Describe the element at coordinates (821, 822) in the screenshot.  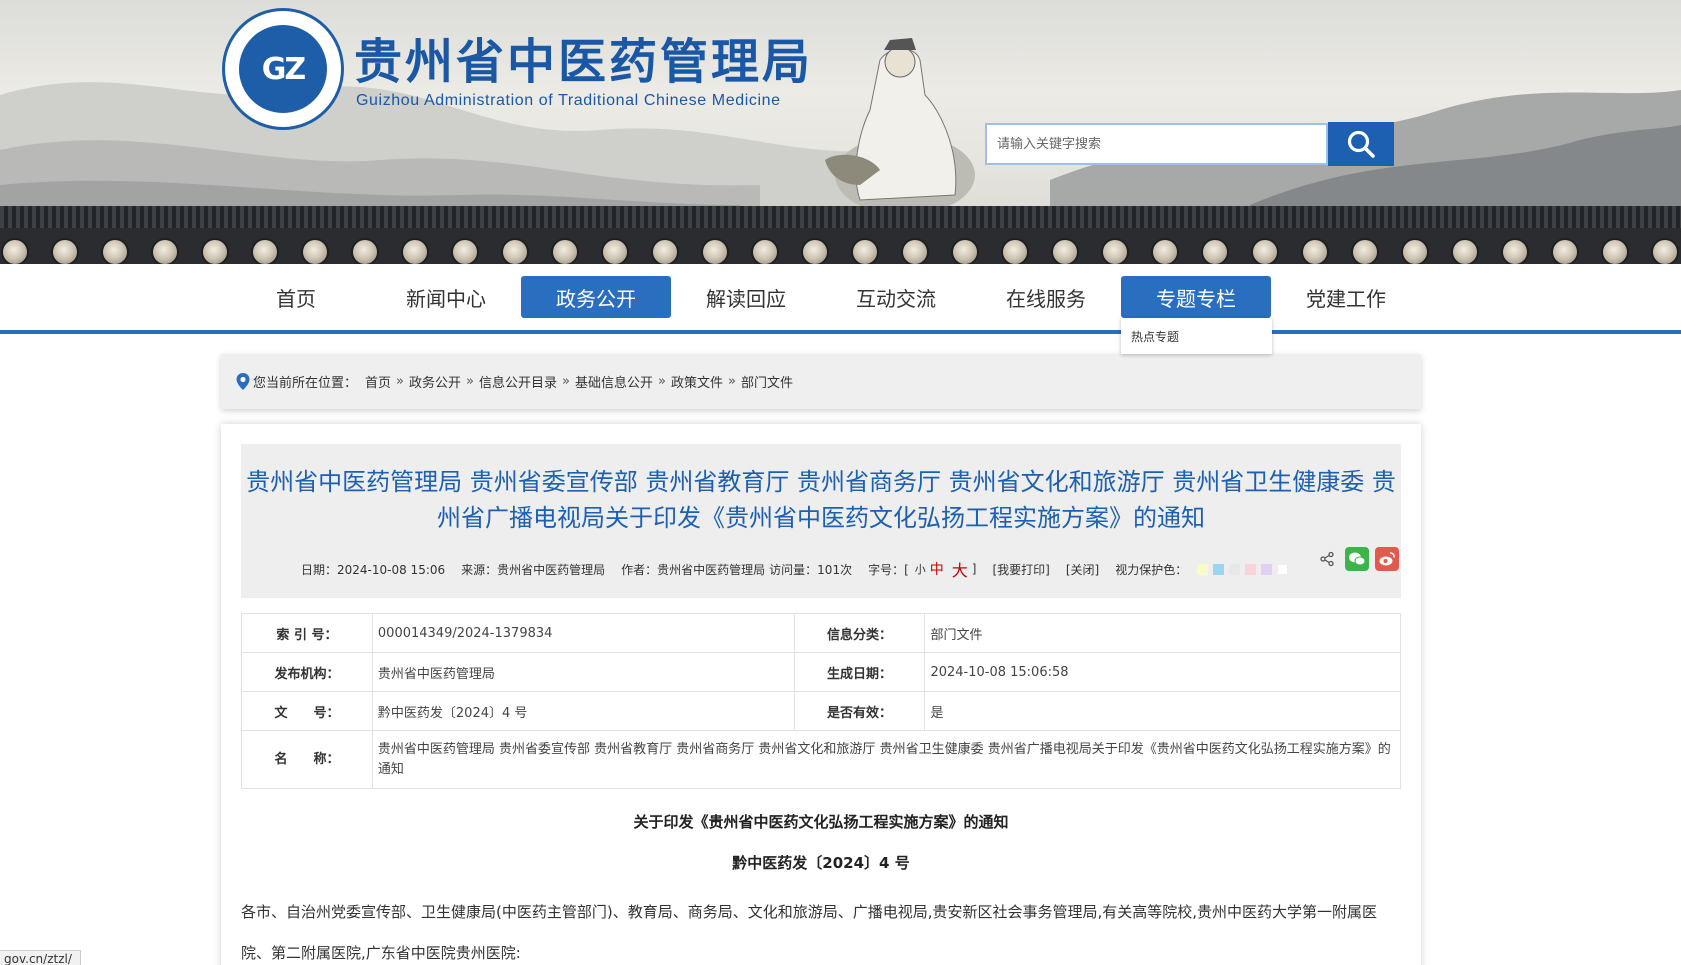
I see `document-heading: 关于印发《贵州省中医药文化弘扬工程实施方案》的通知` at that location.